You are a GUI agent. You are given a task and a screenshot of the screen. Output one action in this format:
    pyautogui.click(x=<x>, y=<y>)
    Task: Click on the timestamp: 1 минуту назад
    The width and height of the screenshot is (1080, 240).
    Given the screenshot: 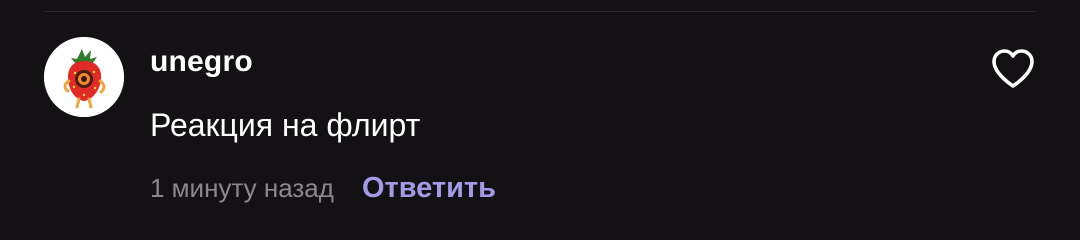 What is the action you would take?
    pyautogui.click(x=242, y=188)
    